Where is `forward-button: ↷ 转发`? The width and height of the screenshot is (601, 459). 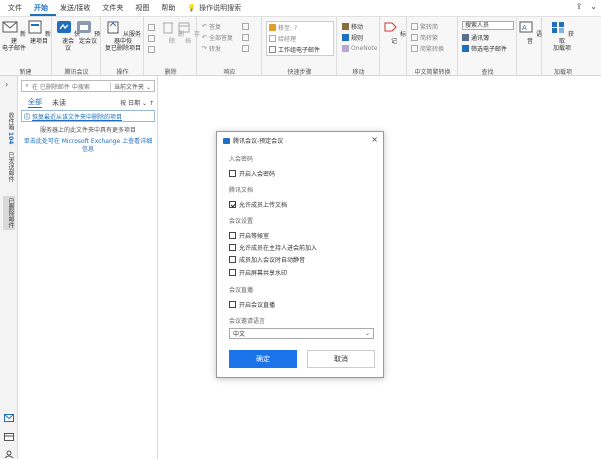 forward-button: ↷ 转发 is located at coordinates (211, 48).